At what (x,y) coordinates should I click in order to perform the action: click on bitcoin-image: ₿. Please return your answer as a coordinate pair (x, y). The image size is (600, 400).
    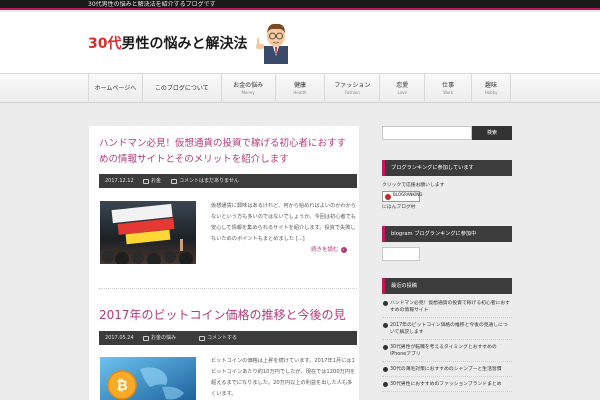
    Looking at the image, I should click on (148, 378).